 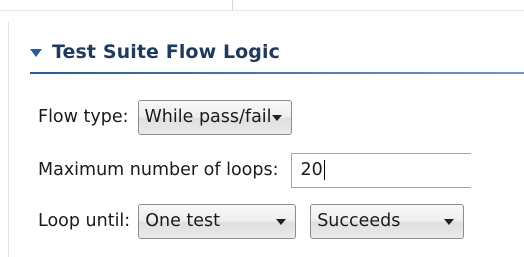 I want to click on section-header-toggle: Test Suite Flow Logic, so click(x=155, y=52).